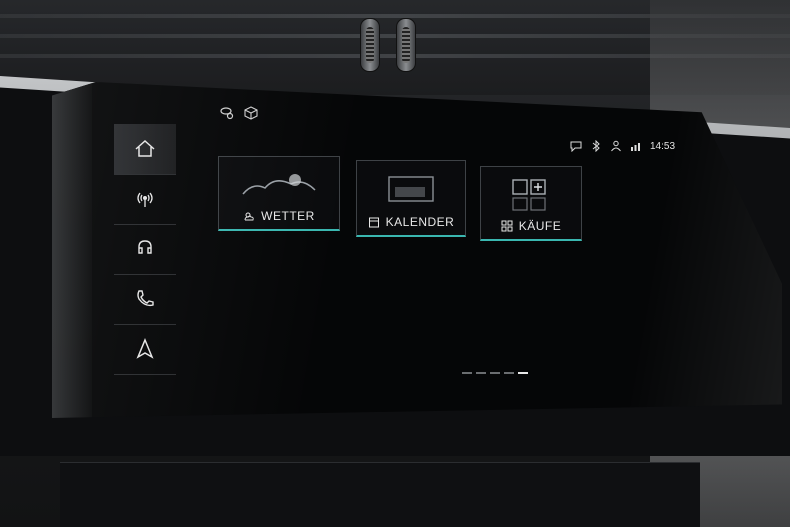  I want to click on navigation-icon, so click(145, 348).